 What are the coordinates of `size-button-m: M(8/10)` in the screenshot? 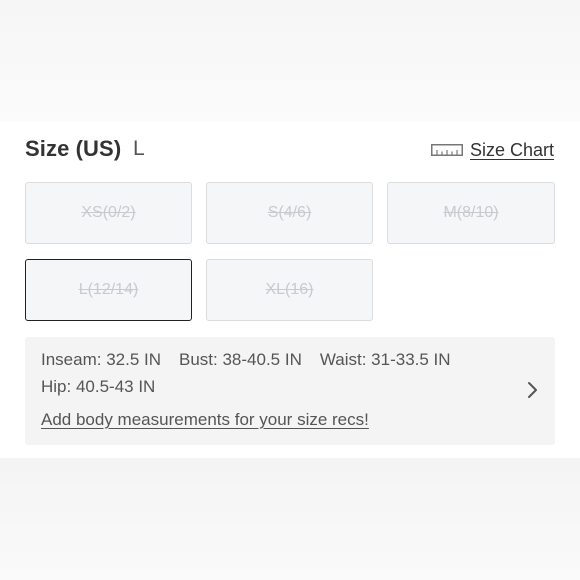 It's located at (471, 213).